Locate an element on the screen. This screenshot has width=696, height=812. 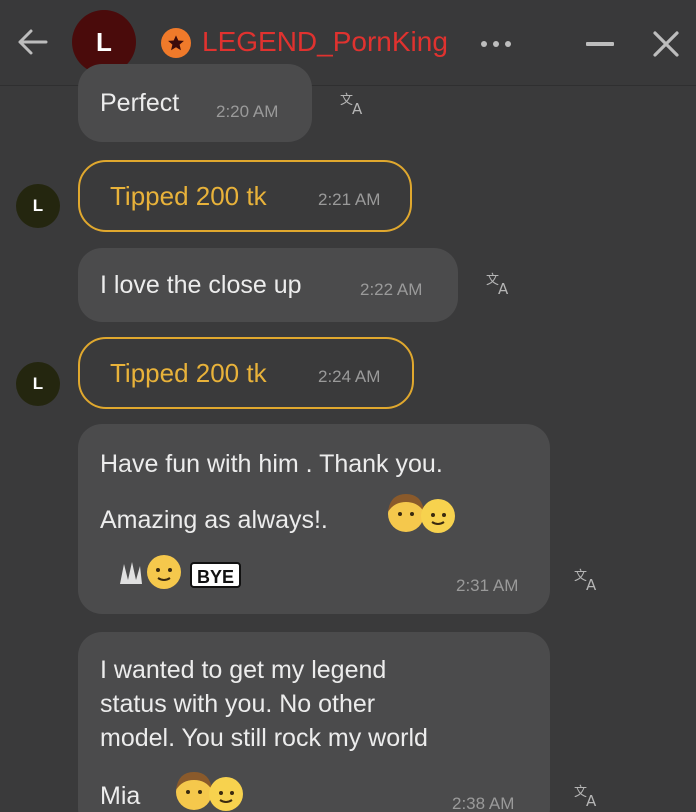
status-badge is located at coordinates (176, 43).